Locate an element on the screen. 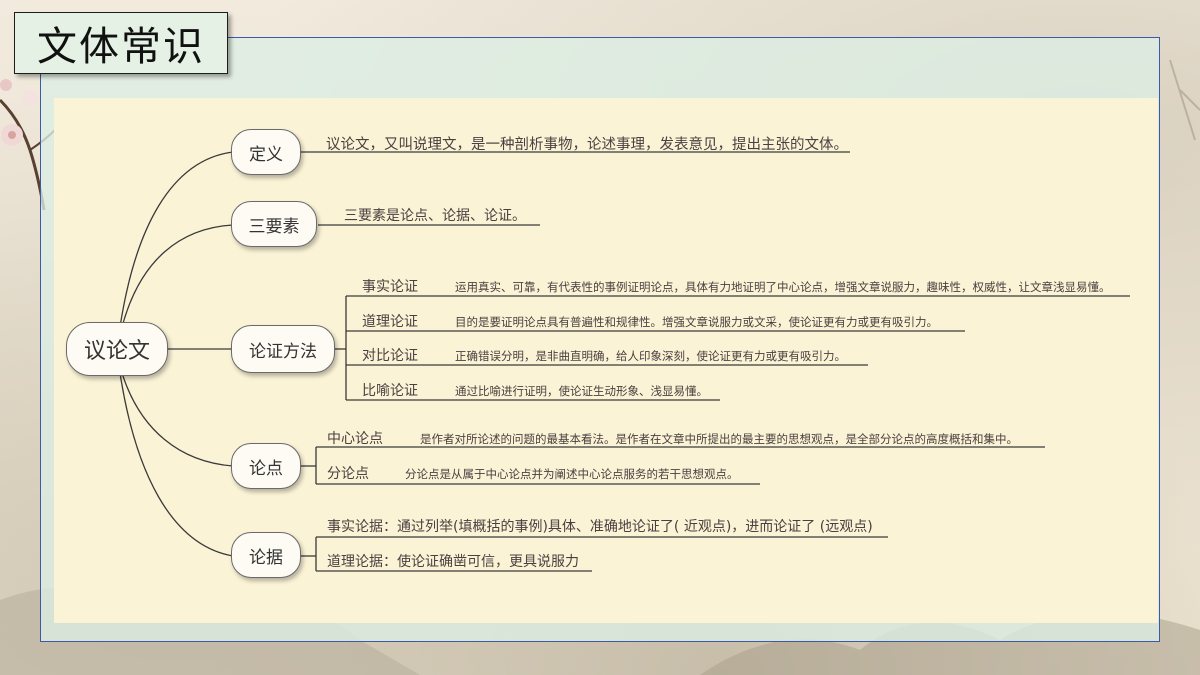 This screenshot has height=675, width=1200. method-name-reason: 道理论证 is located at coordinates (390, 322).